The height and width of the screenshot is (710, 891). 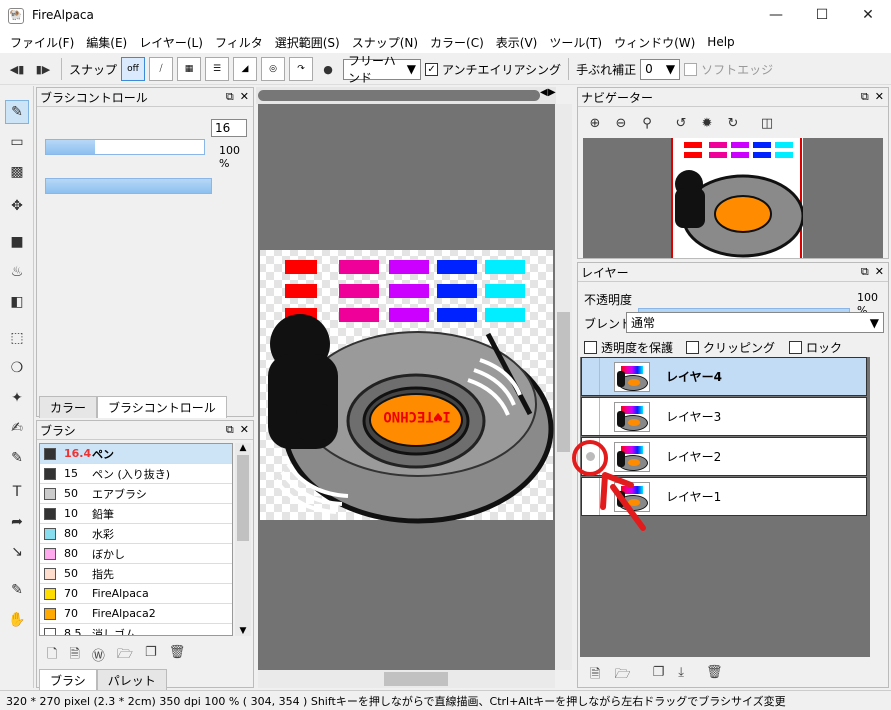 What do you see at coordinates (591, 376) in the screenshot?
I see `layer-visibility-toggle` at bounding box center [591, 376].